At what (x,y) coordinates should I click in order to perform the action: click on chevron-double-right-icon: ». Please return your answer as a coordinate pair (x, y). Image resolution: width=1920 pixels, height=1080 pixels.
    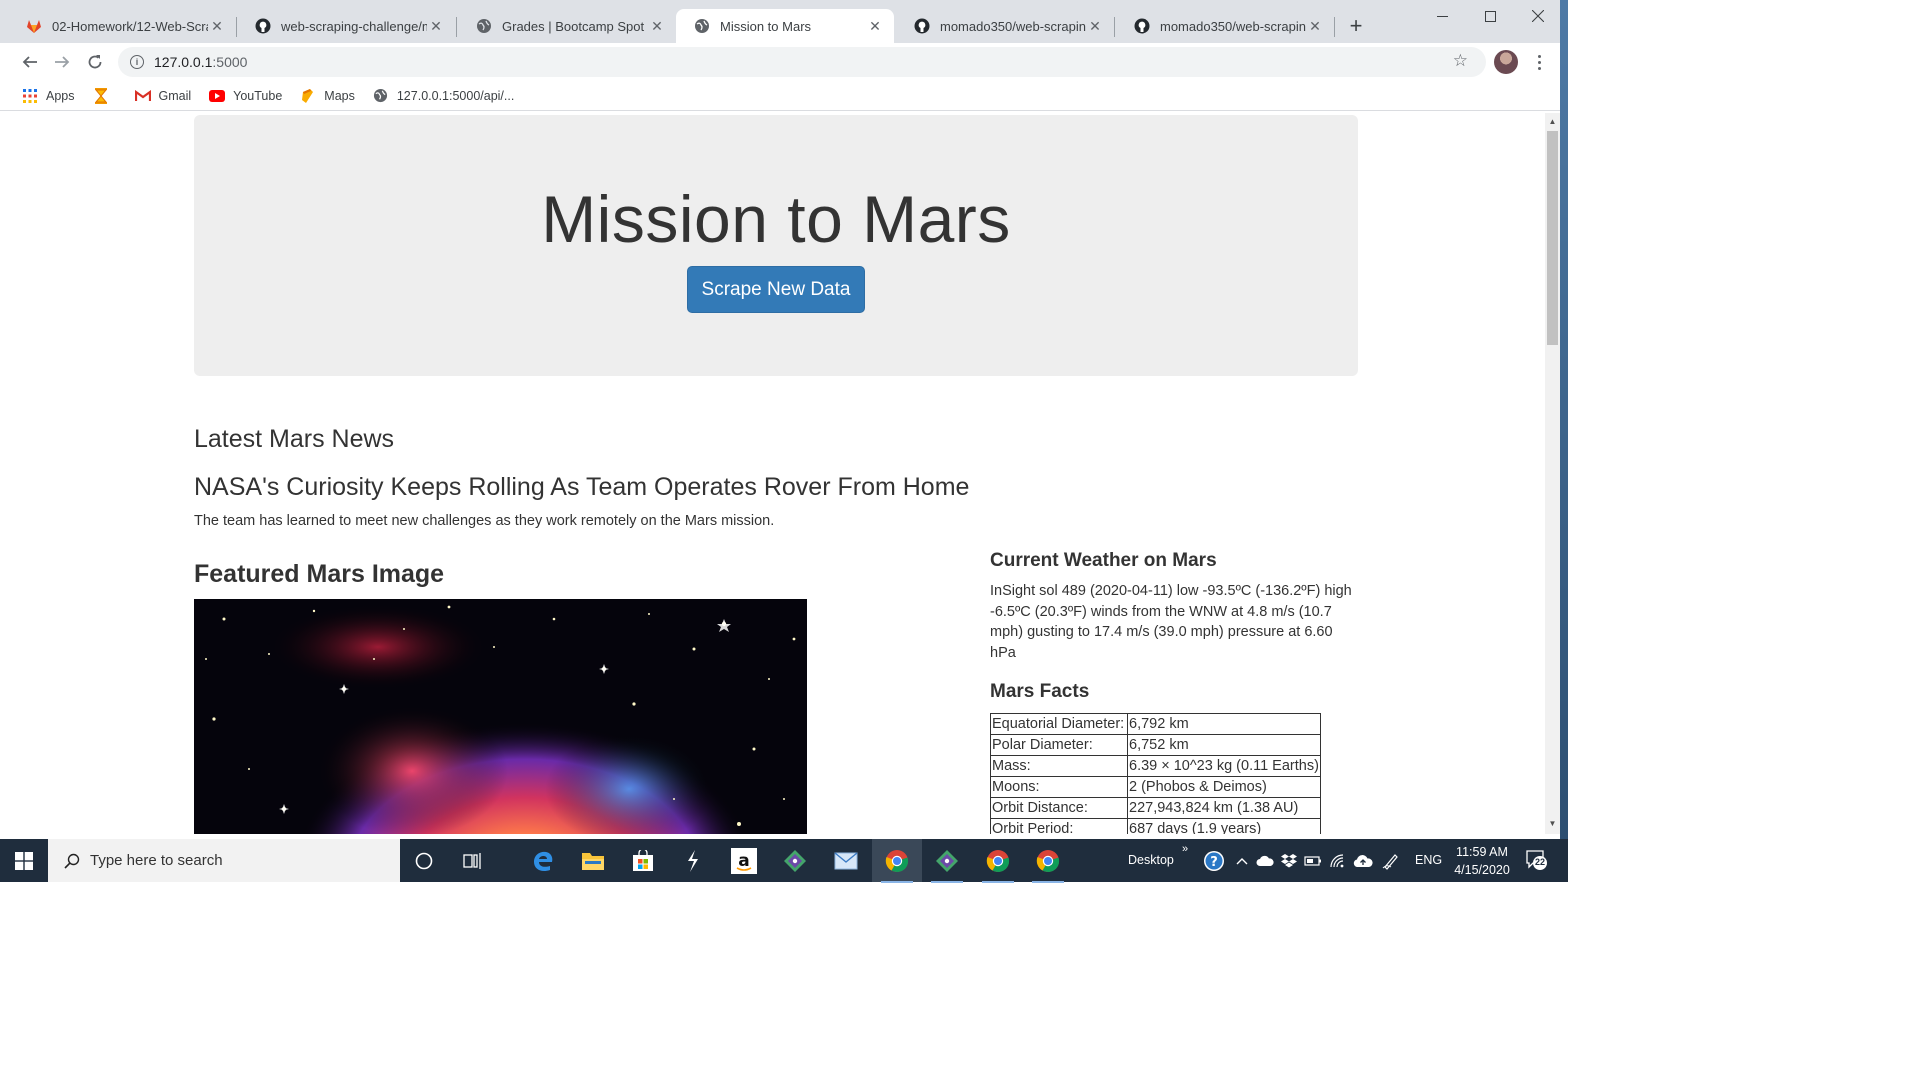
    Looking at the image, I should click on (1185, 849).